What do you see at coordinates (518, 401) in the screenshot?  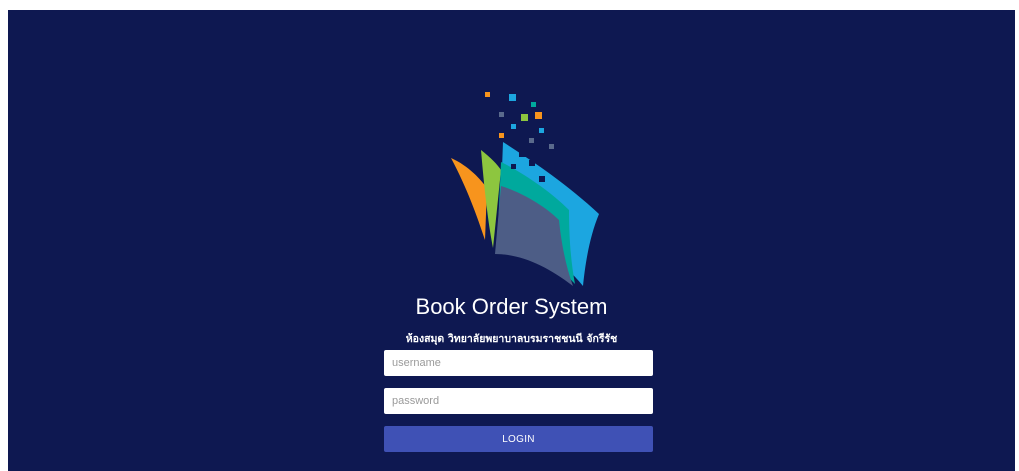 I see `password-input` at bounding box center [518, 401].